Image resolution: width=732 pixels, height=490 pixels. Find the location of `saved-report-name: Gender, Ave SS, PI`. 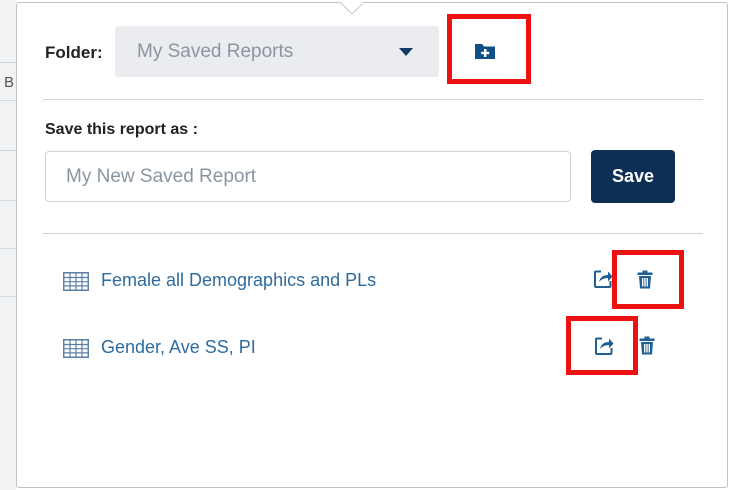

saved-report-name: Gender, Ave SS, PI is located at coordinates (178, 347).